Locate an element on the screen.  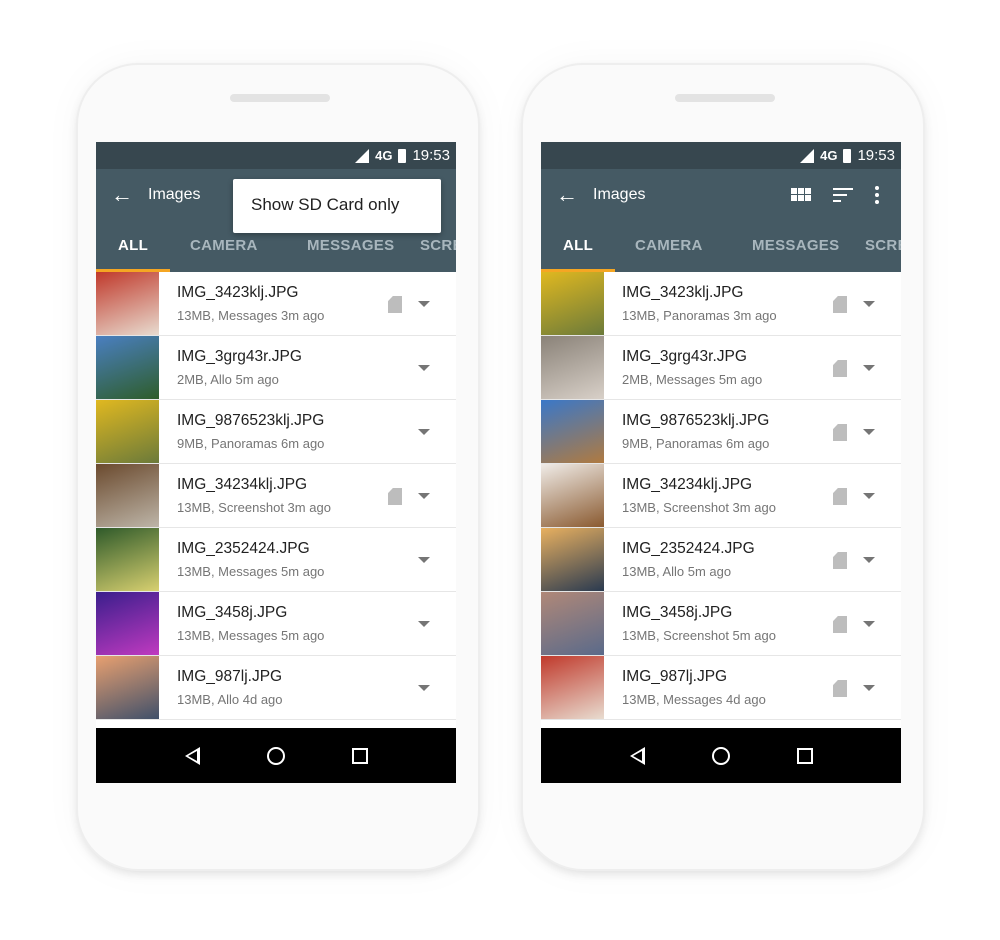
file-name: IMG_9876523klj.JPG is located at coordinates (696, 420).